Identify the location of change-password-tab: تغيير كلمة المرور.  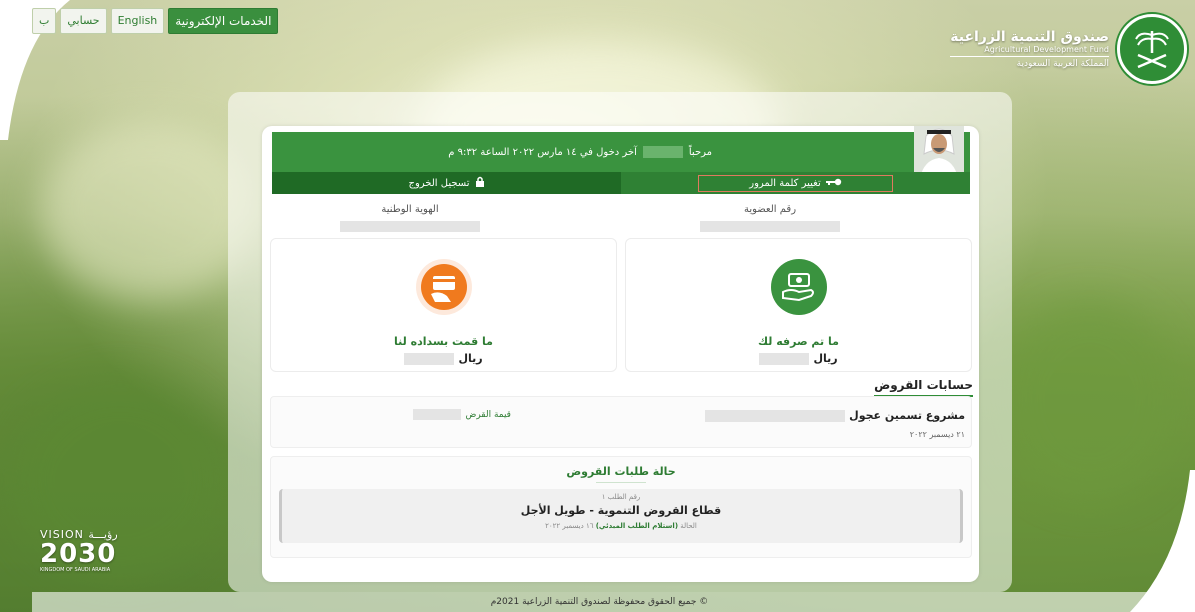
(795, 183).